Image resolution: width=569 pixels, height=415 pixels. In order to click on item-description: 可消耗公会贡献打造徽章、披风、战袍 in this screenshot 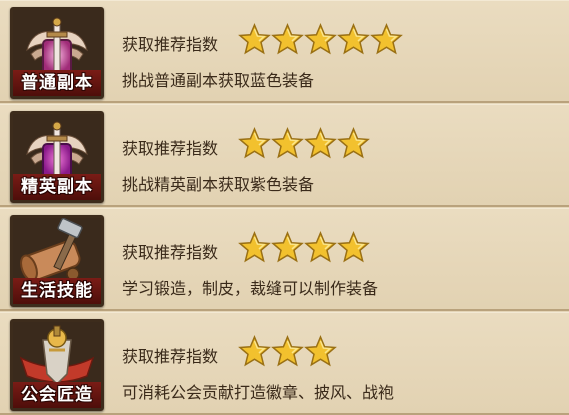, I will do `click(258, 392)`.